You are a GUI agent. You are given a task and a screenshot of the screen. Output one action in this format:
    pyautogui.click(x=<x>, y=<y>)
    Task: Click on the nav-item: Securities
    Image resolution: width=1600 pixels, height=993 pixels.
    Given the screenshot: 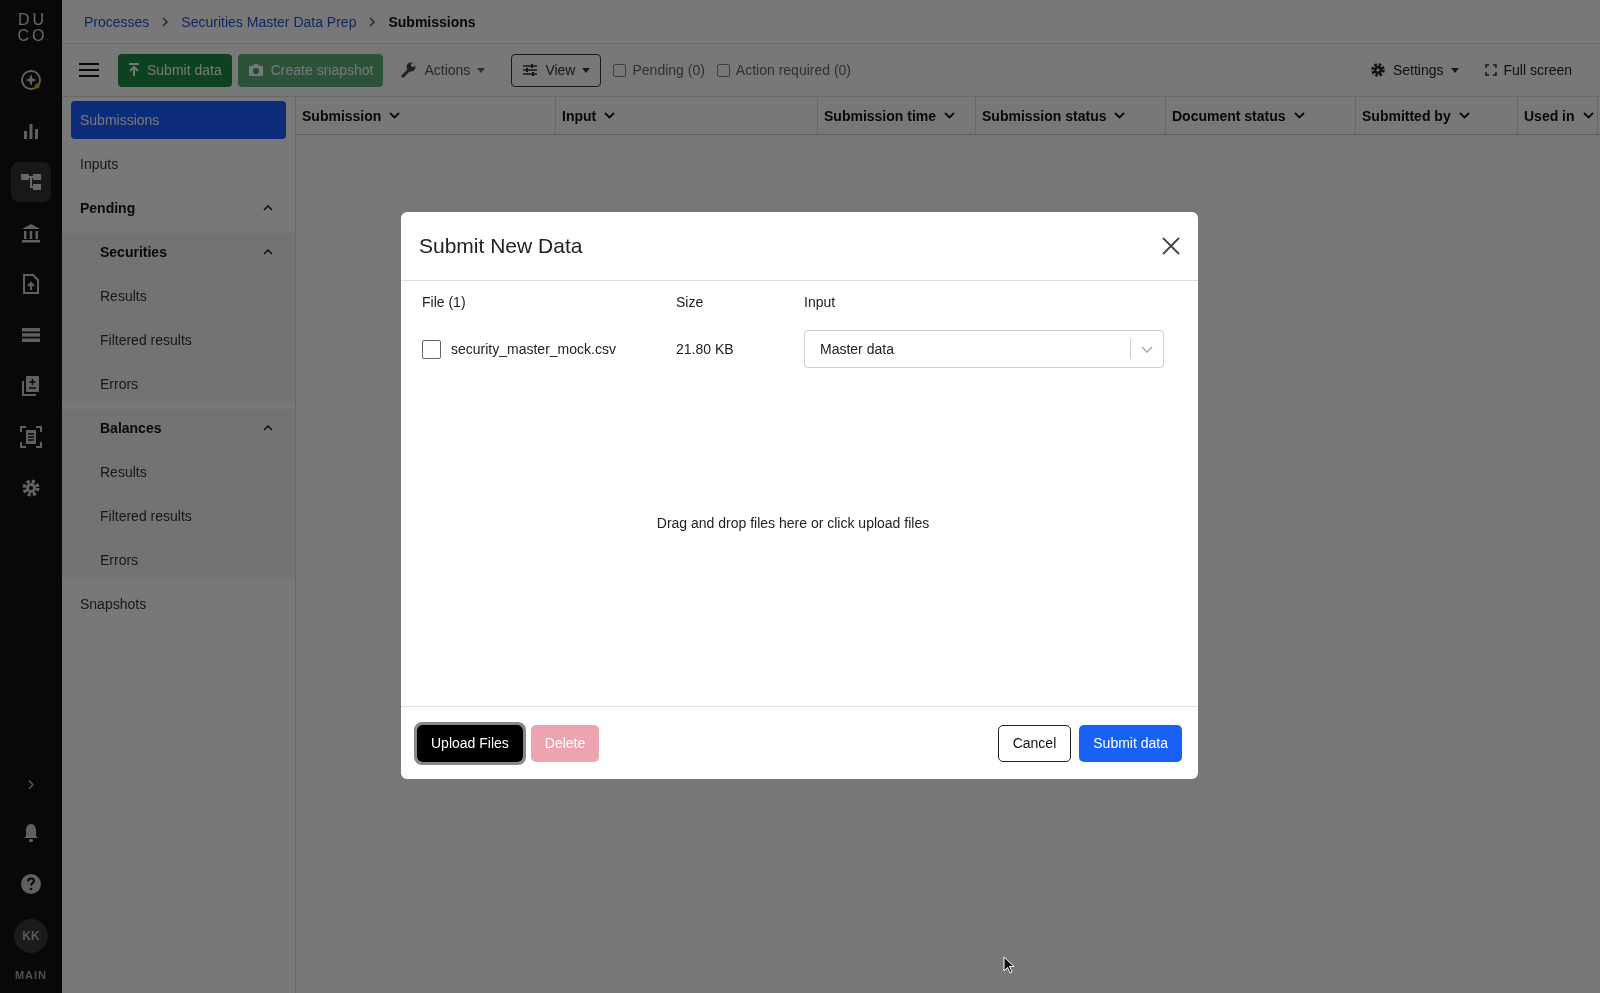 What is the action you would take?
    pyautogui.click(x=178, y=252)
    